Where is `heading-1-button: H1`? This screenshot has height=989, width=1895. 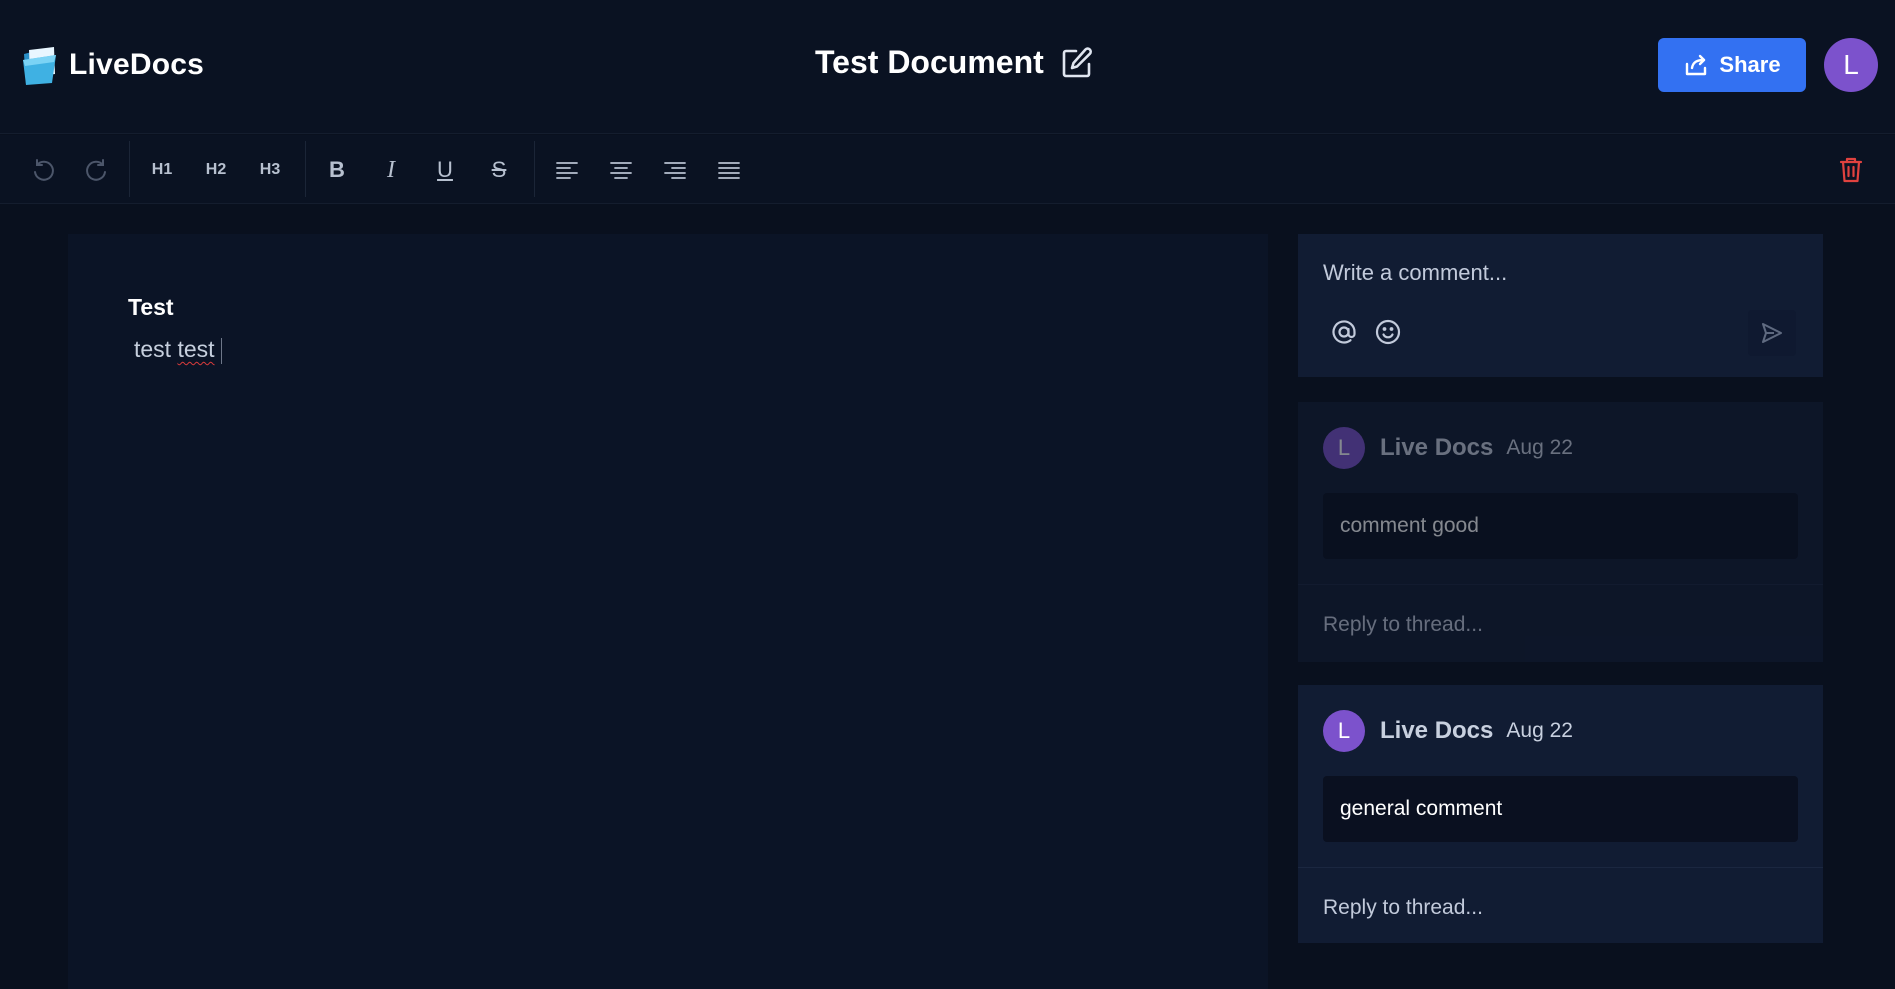 heading-1-button: H1 is located at coordinates (162, 170).